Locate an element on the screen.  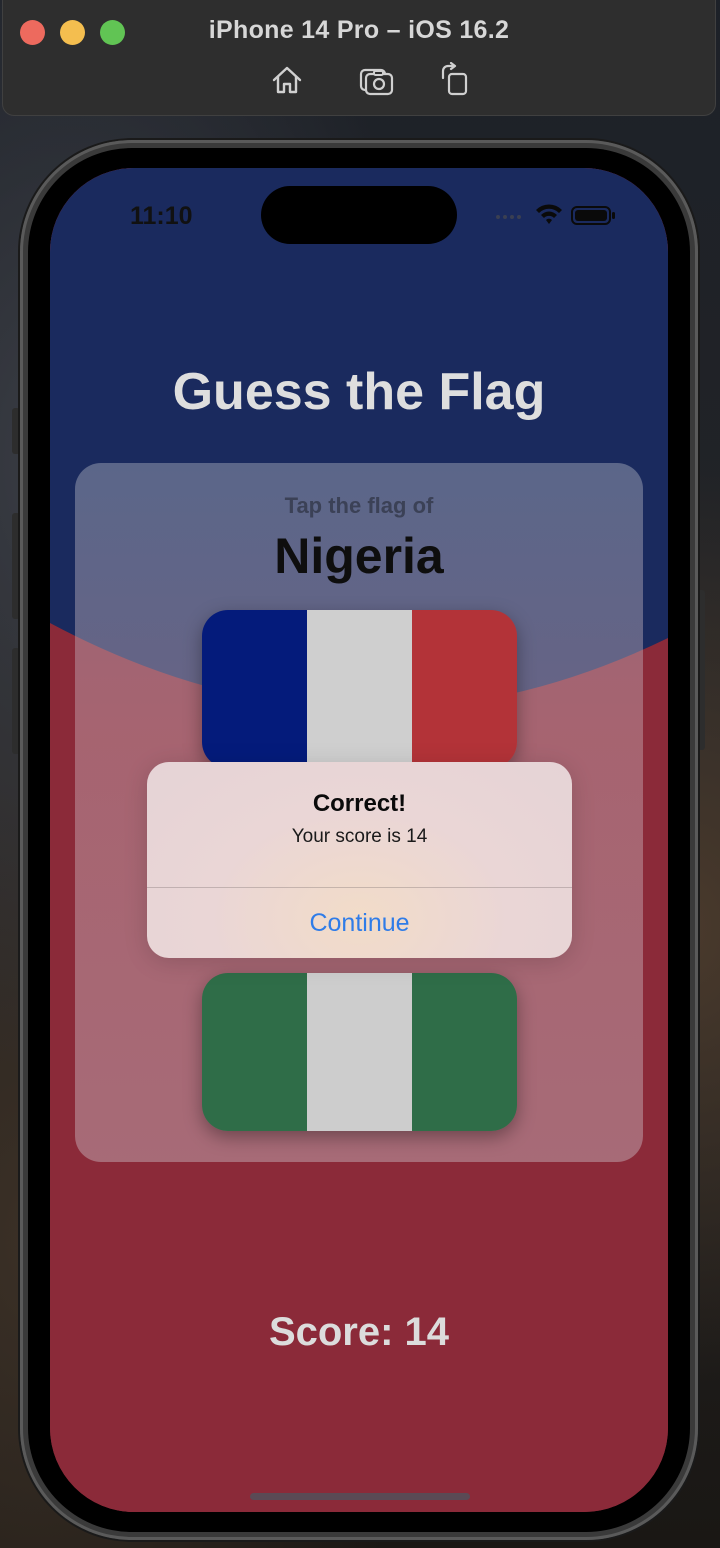
status-icons is located at coordinates (555, 214).